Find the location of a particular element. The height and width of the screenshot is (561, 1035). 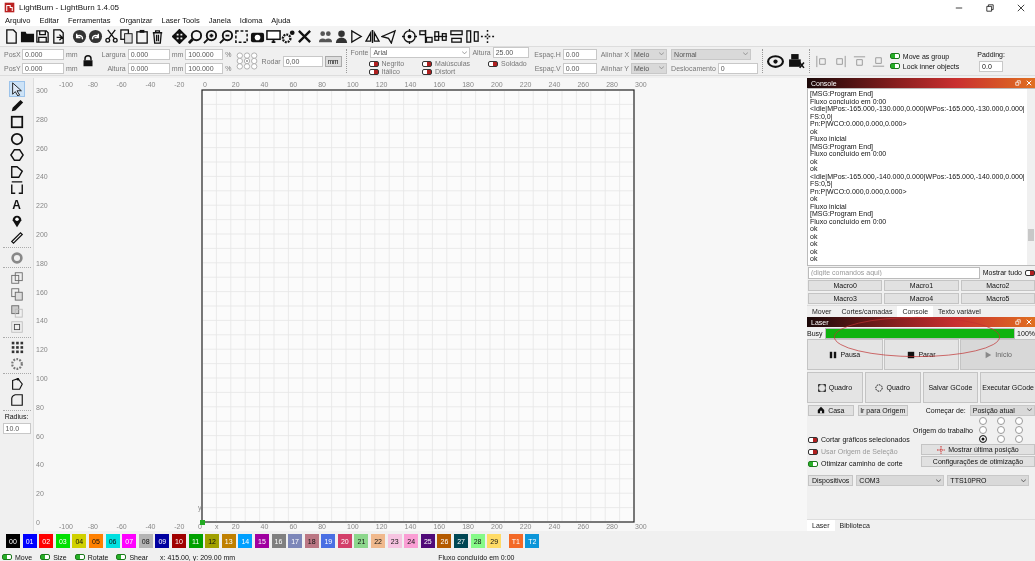

save-icon is located at coordinates (43, 36).